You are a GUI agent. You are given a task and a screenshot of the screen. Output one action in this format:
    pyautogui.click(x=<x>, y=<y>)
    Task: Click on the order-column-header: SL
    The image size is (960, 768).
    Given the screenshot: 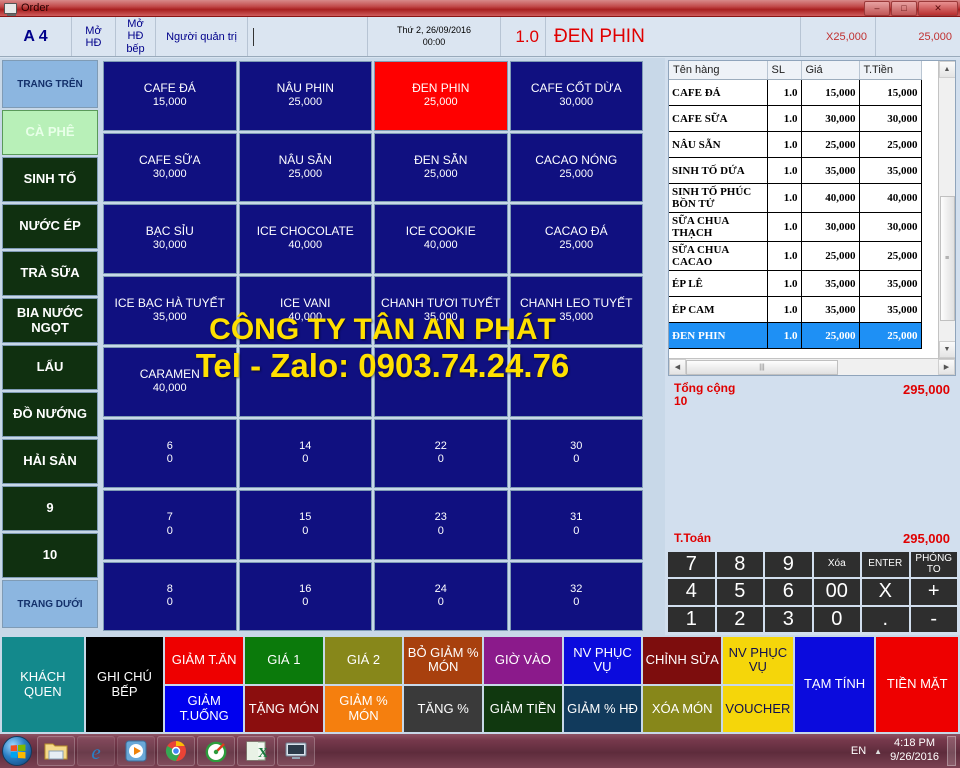 What is the action you would take?
    pyautogui.click(x=784, y=70)
    